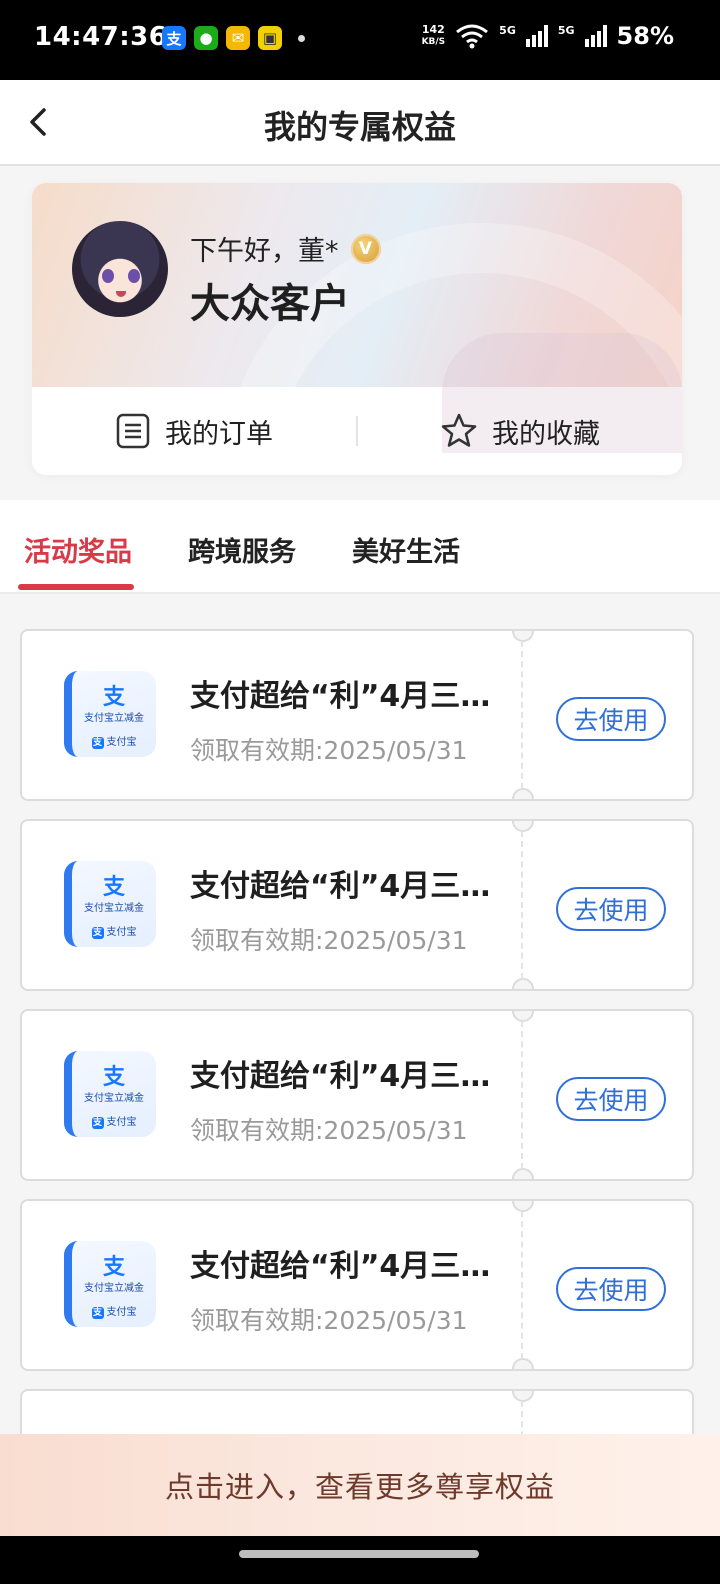 Image resolution: width=720 pixels, height=1584 pixels. I want to click on system-nav-bar, so click(360, 1560).